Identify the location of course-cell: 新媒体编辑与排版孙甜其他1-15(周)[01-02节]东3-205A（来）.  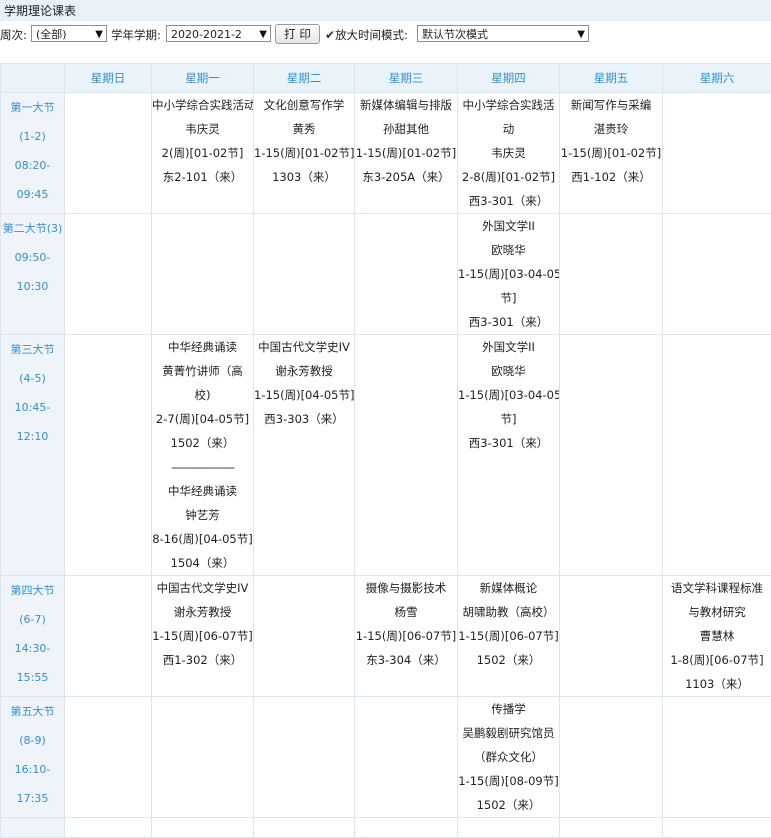
(406, 153).